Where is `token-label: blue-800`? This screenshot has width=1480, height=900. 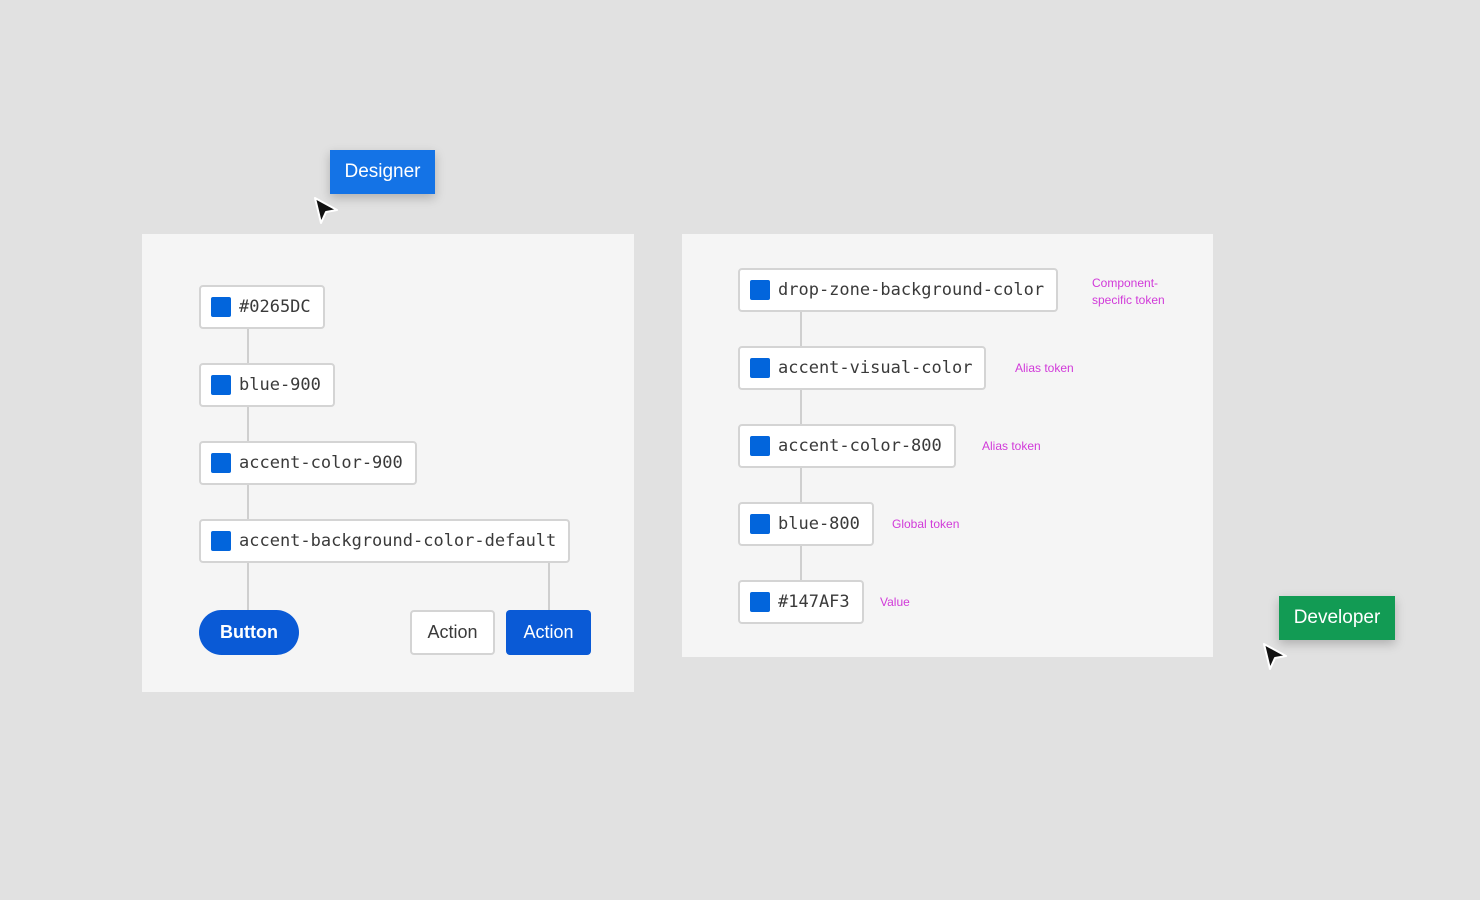
token-label: blue-800 is located at coordinates (819, 524).